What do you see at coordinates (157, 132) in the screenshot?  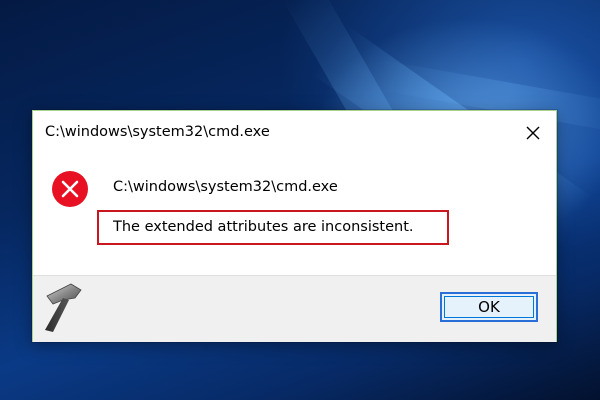 I see `dialog-title: C:\windows\system32\cmd.exe` at bounding box center [157, 132].